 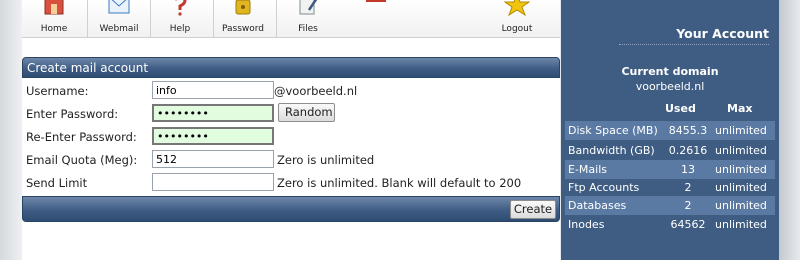 I want to click on current-domain: voorbeeld.nl, so click(x=670, y=86).